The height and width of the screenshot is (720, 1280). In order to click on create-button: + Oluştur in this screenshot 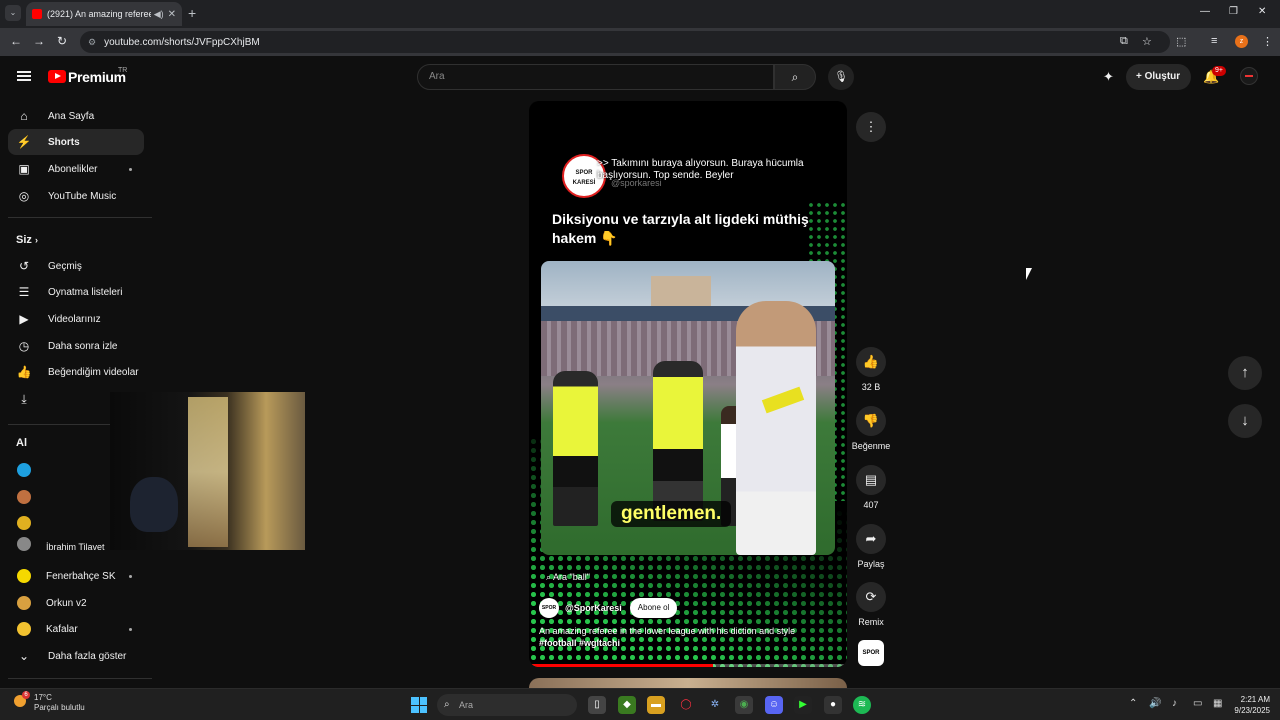, I will do `click(1158, 77)`.